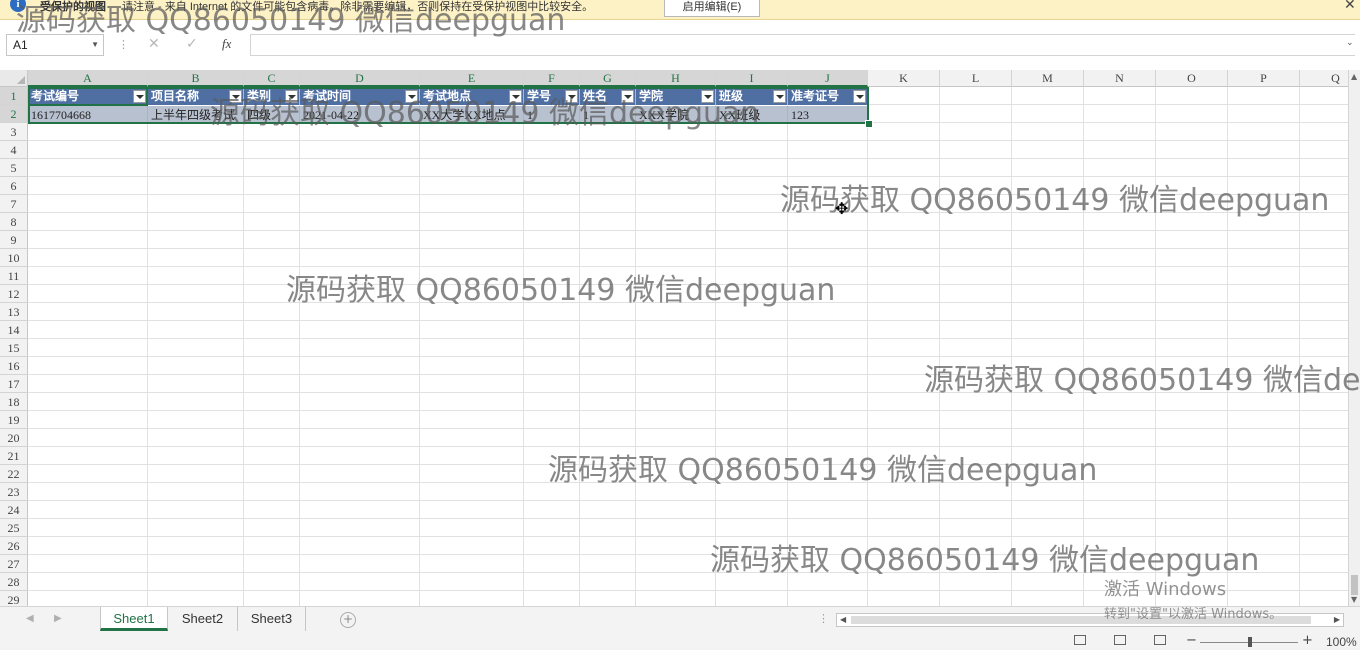 The image size is (1360, 650). I want to click on table-cell: 123, so click(828, 115).